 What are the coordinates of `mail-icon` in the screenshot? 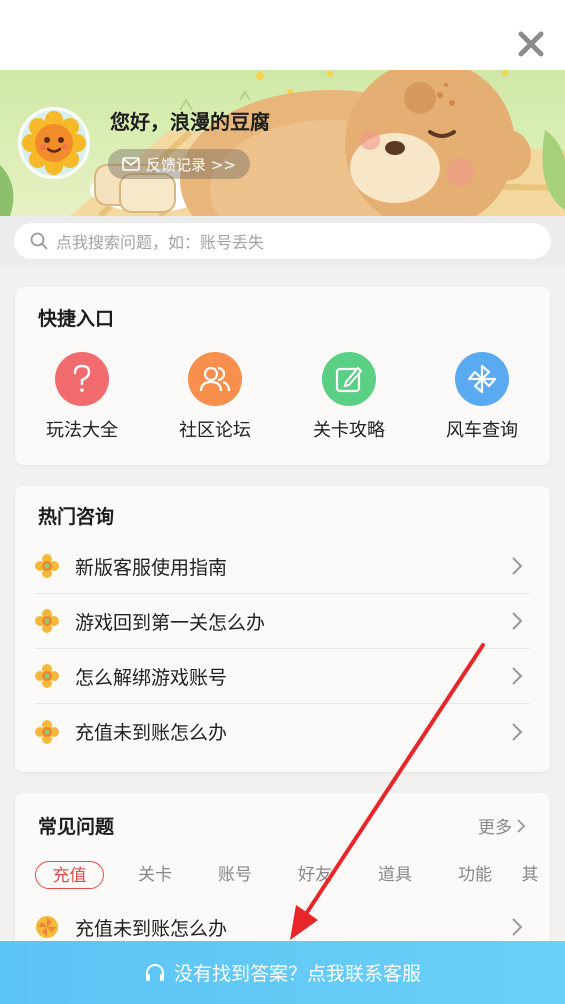 It's located at (131, 164).